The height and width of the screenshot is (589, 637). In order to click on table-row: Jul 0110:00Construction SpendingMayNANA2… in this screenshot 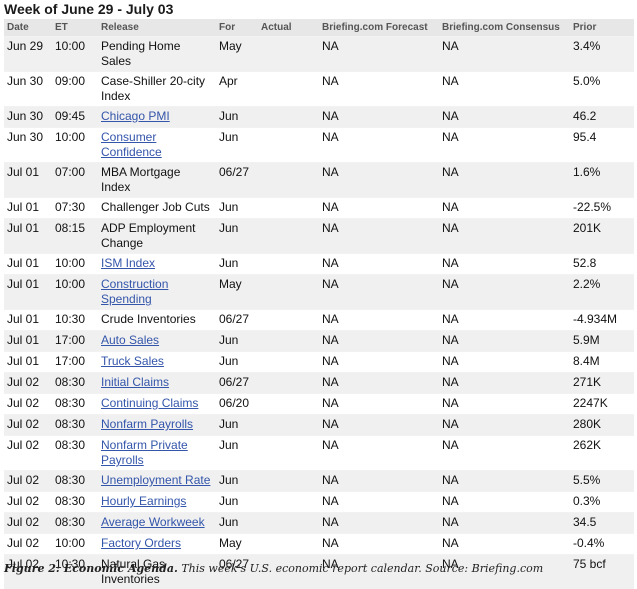, I will do `click(319, 292)`.